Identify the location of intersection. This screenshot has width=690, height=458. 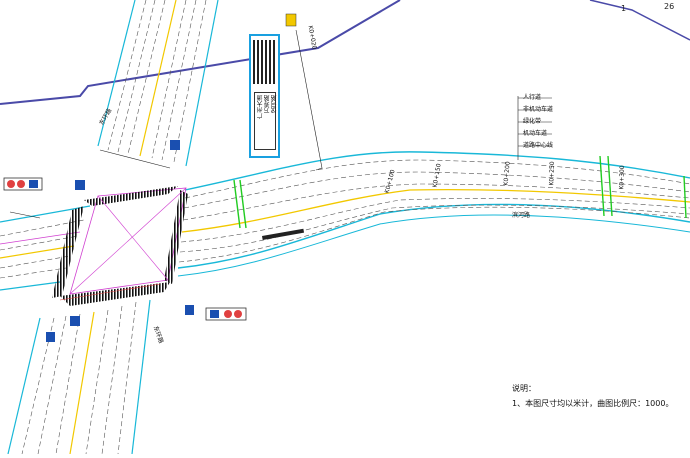
(120, 246).